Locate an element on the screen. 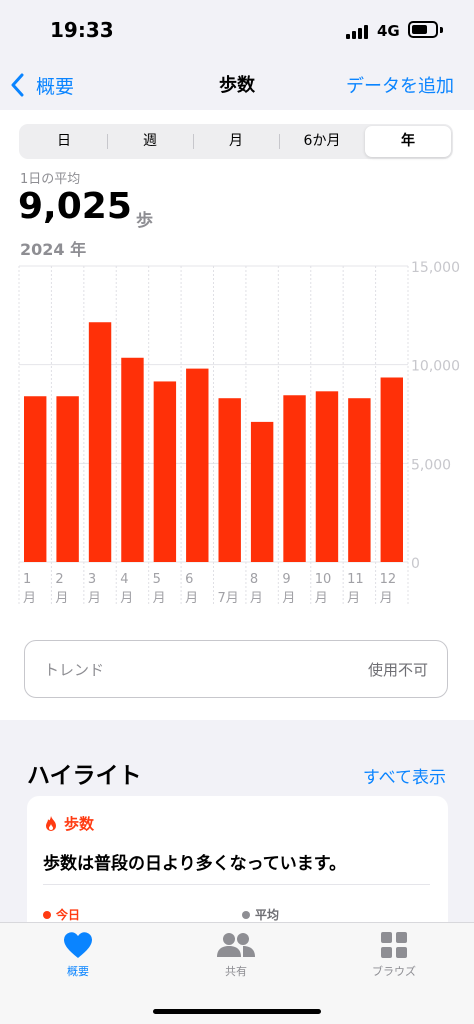  x-tick-label: 10 is located at coordinates (323, 579).